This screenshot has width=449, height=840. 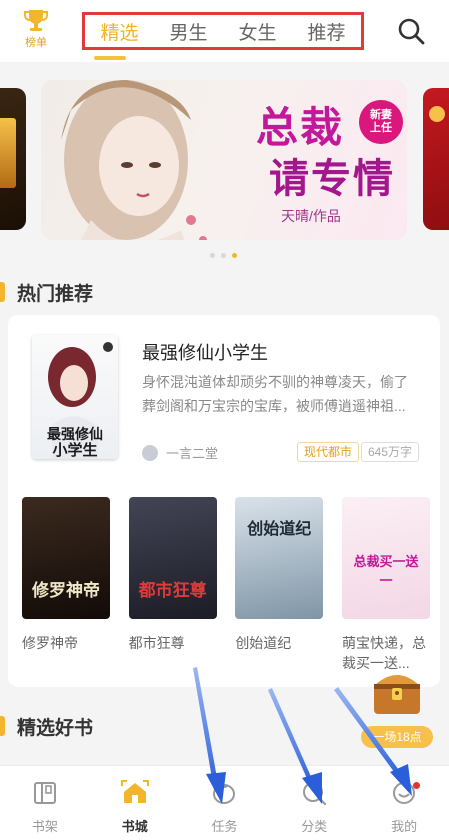 I want to click on treasure-timer-badge: 一场18点, so click(x=397, y=737).